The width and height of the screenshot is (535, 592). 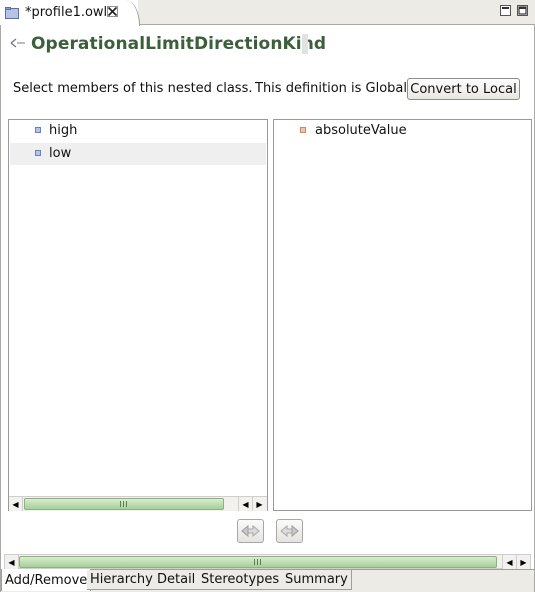 What do you see at coordinates (305, 44) in the screenshot?
I see `title-separator` at bounding box center [305, 44].